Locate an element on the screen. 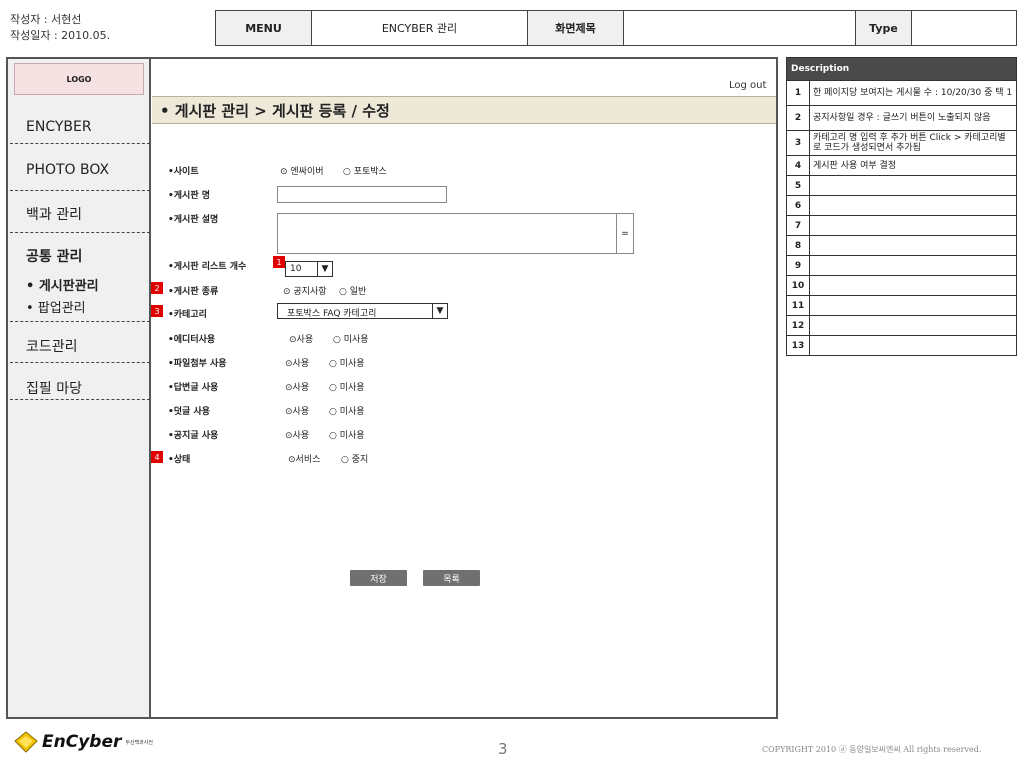 The height and width of the screenshot is (768, 1024). footer-brand-sub: 두산백과사전 is located at coordinates (139, 742).